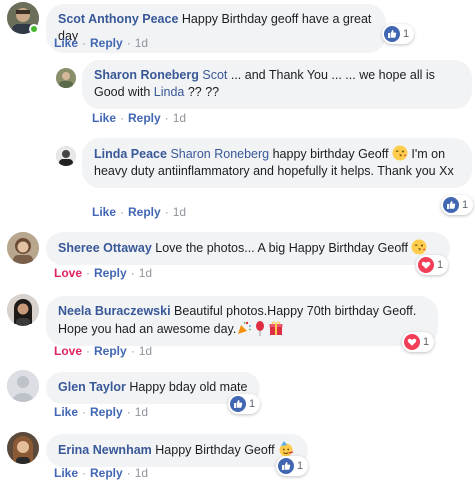 The image size is (475, 492). What do you see at coordinates (34, 29) in the screenshot?
I see `online-status-dot` at bounding box center [34, 29].